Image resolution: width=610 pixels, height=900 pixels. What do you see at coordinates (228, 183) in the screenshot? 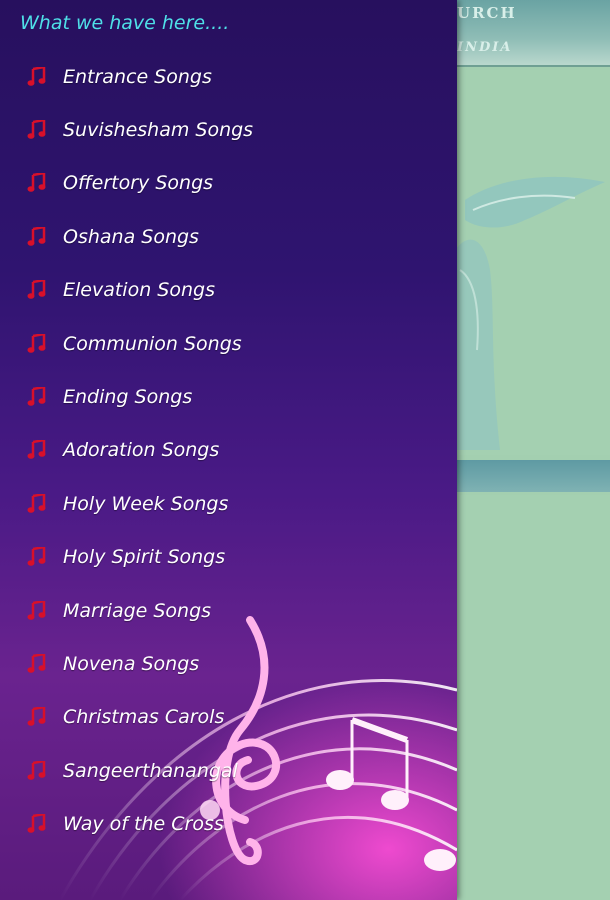
I see `menu-item: Offertory Songs` at bounding box center [228, 183].